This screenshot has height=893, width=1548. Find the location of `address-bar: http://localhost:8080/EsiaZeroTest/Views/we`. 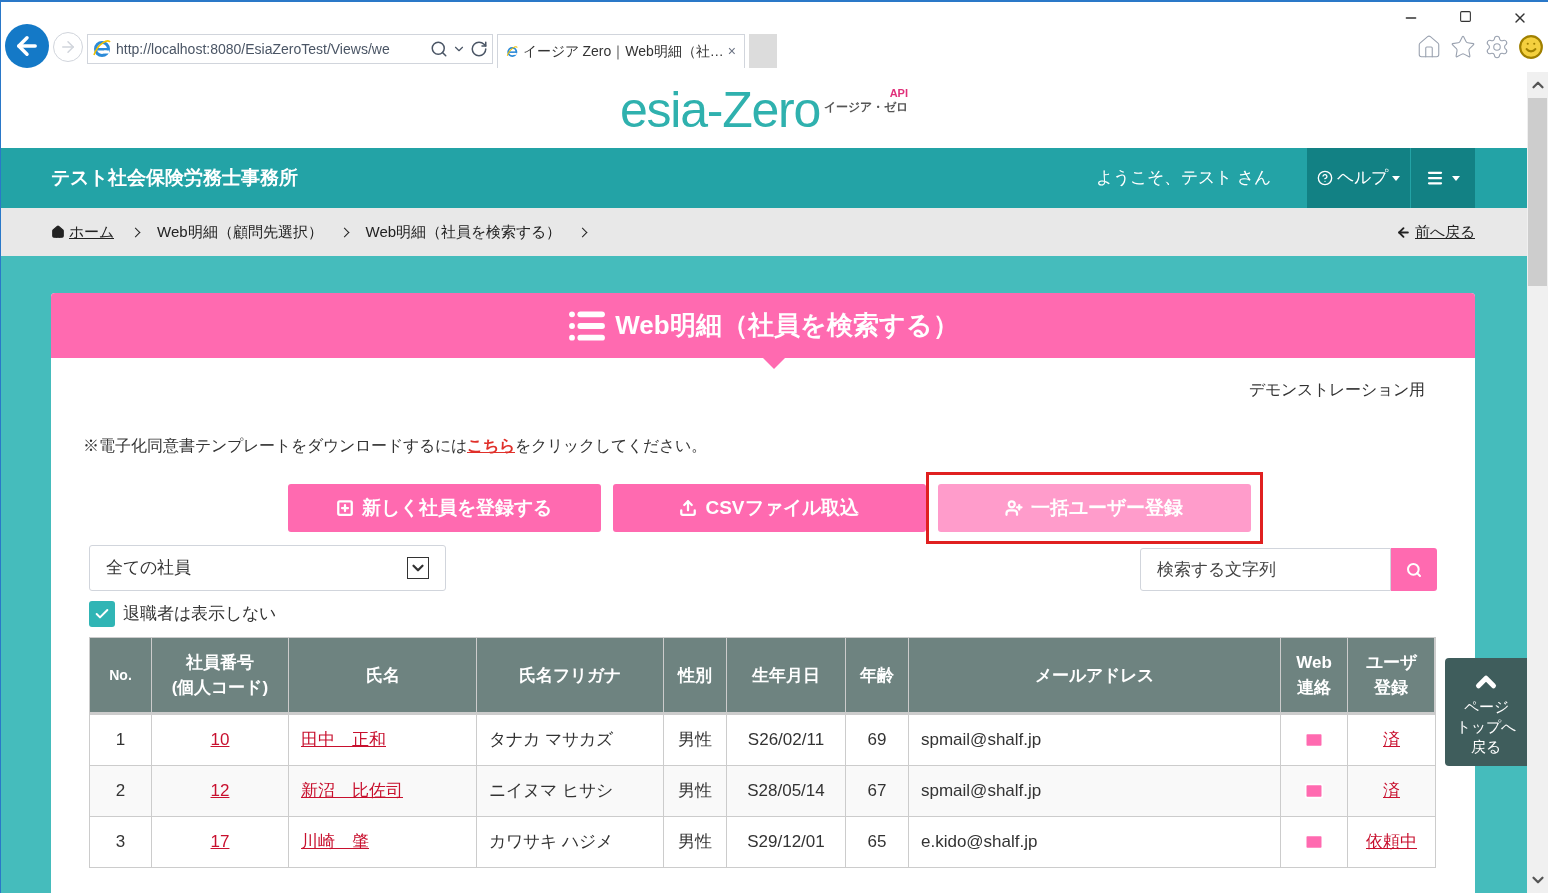

address-bar: http://localhost:8080/EsiaZeroTest/Views/we is located at coordinates (290, 49).